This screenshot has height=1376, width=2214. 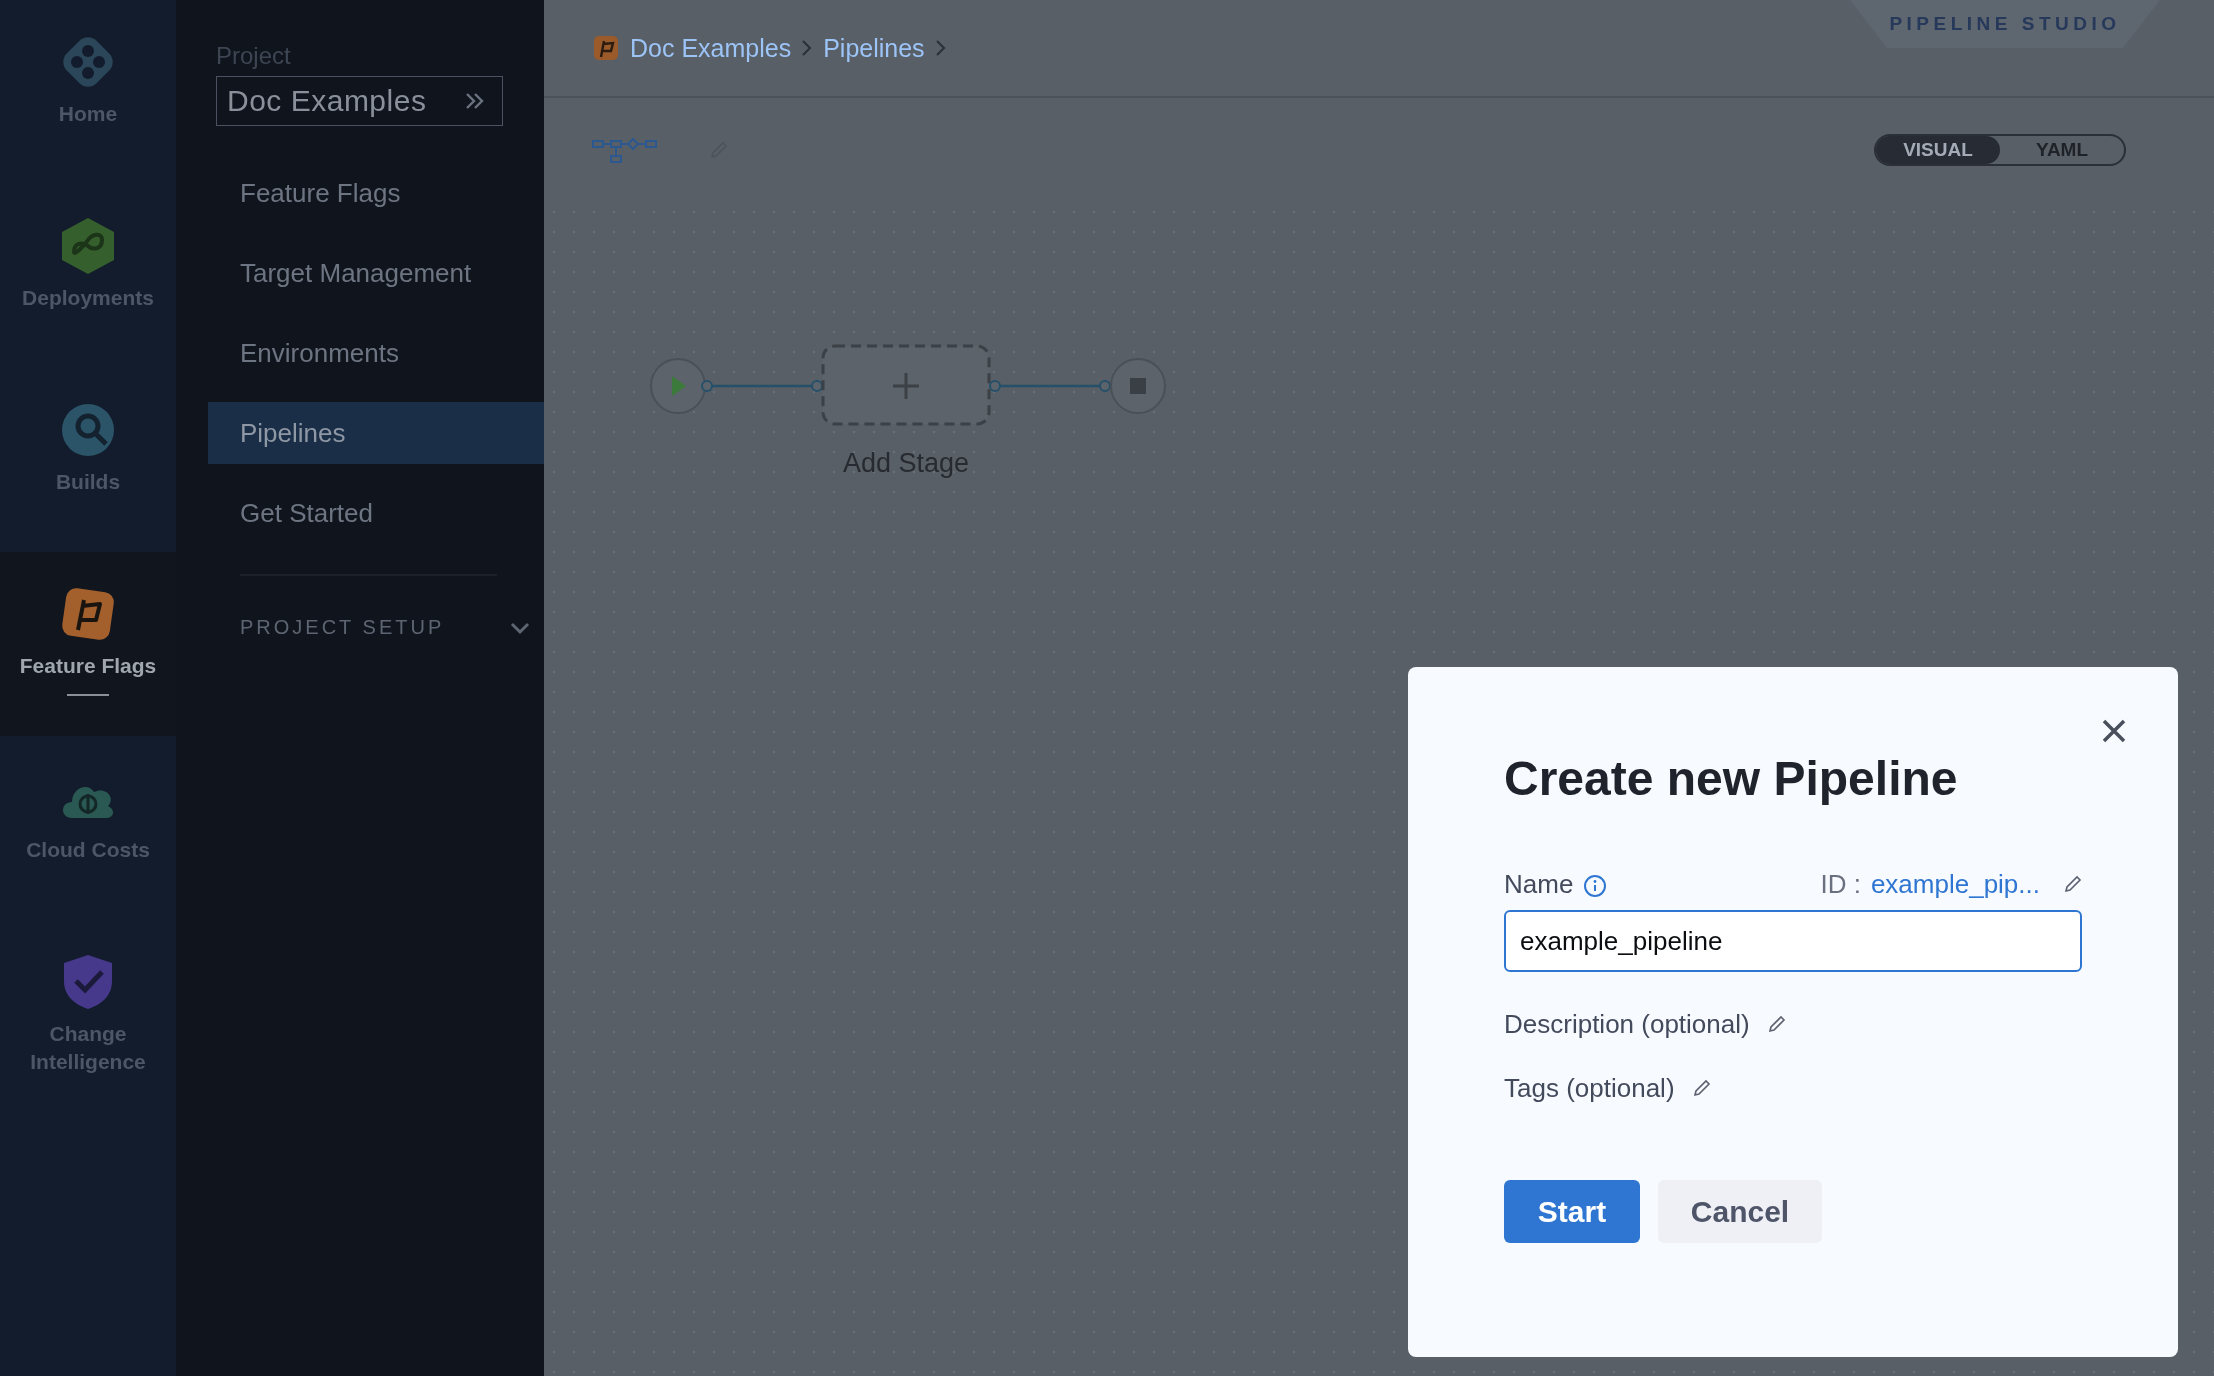 I want to click on module-nav-item: Change Intelligence, so click(x=88, y=1012).